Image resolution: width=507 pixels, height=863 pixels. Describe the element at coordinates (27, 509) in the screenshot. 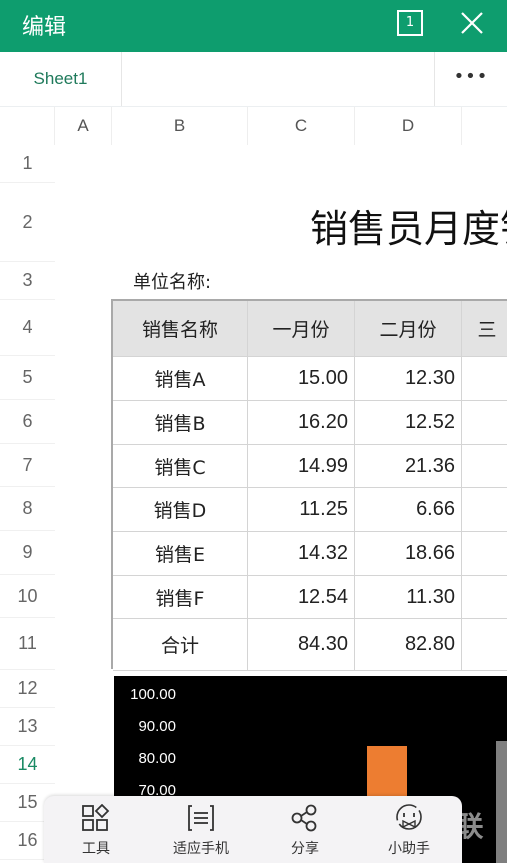

I see `row-header: 8` at that location.